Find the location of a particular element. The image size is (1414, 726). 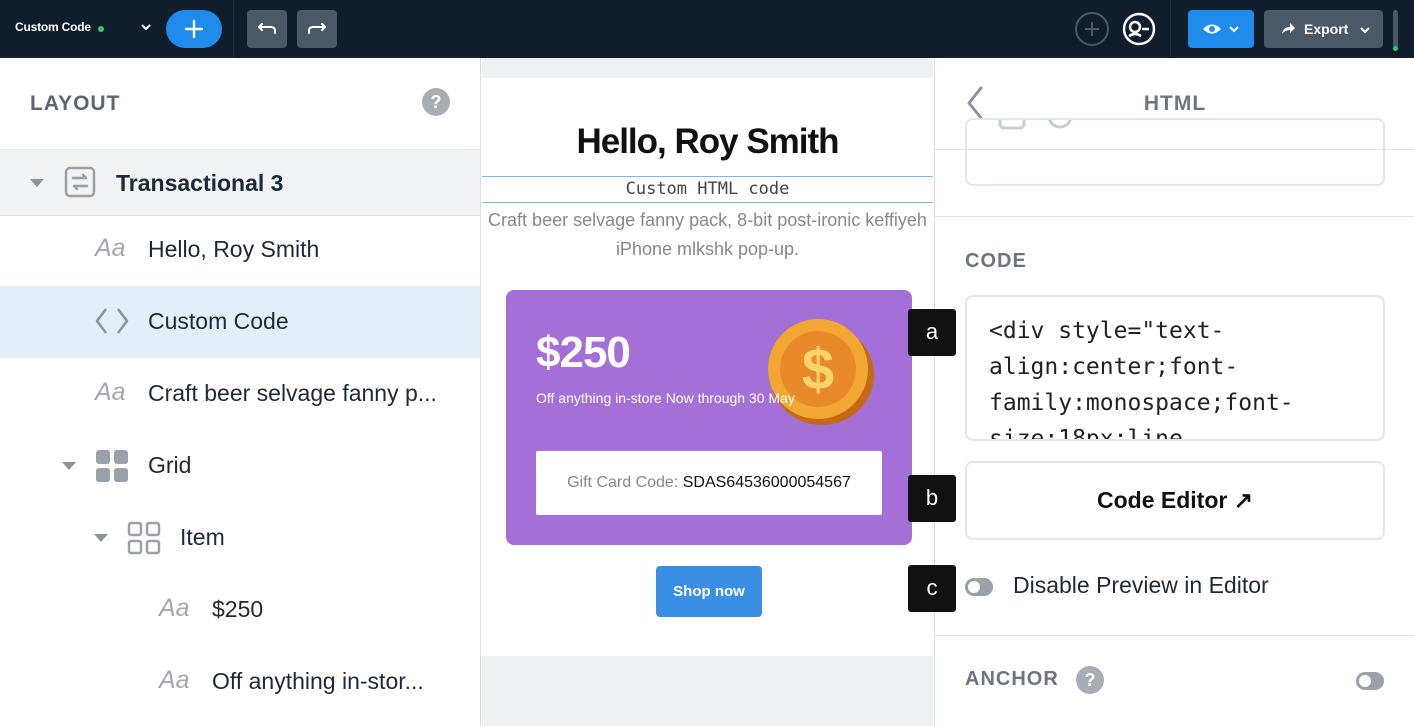

disable-preview-label: Disable Preview in Editor is located at coordinates (1141, 585).